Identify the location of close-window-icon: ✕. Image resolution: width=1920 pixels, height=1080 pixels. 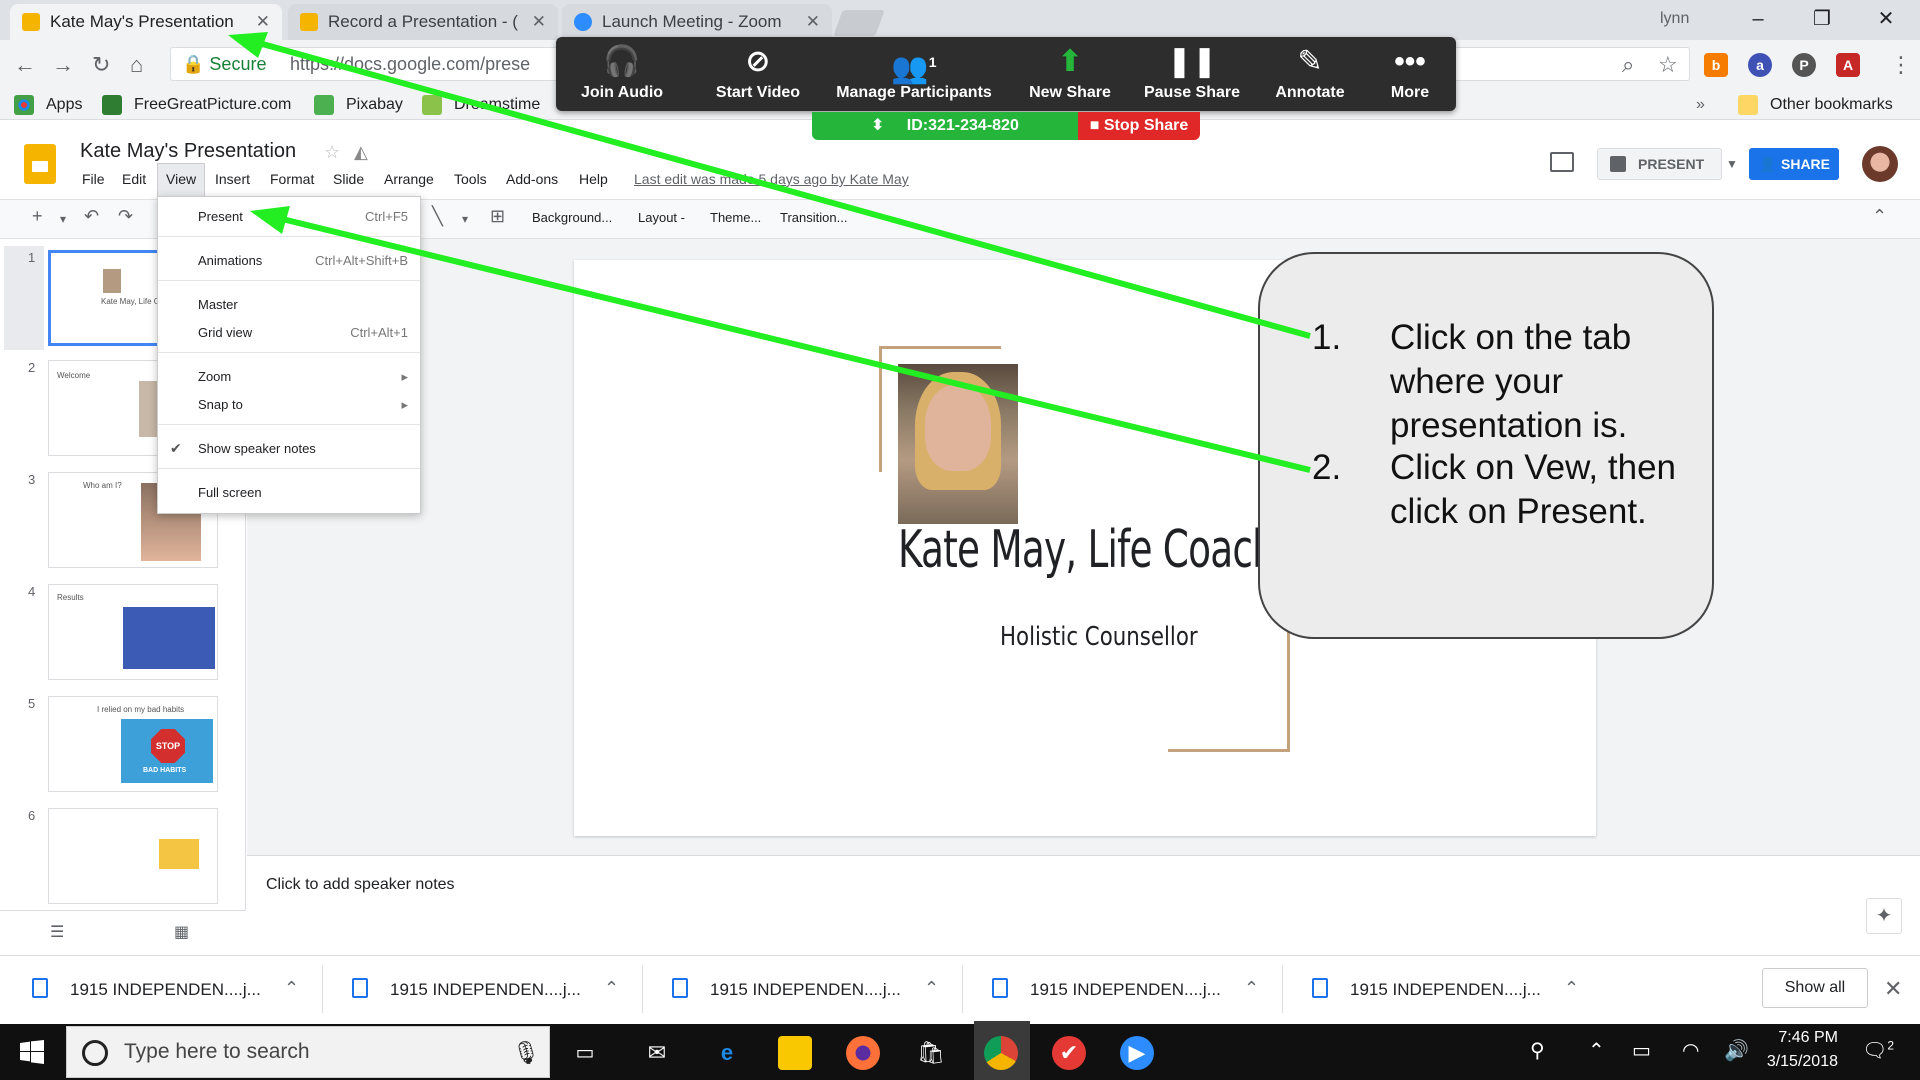
(1886, 19).